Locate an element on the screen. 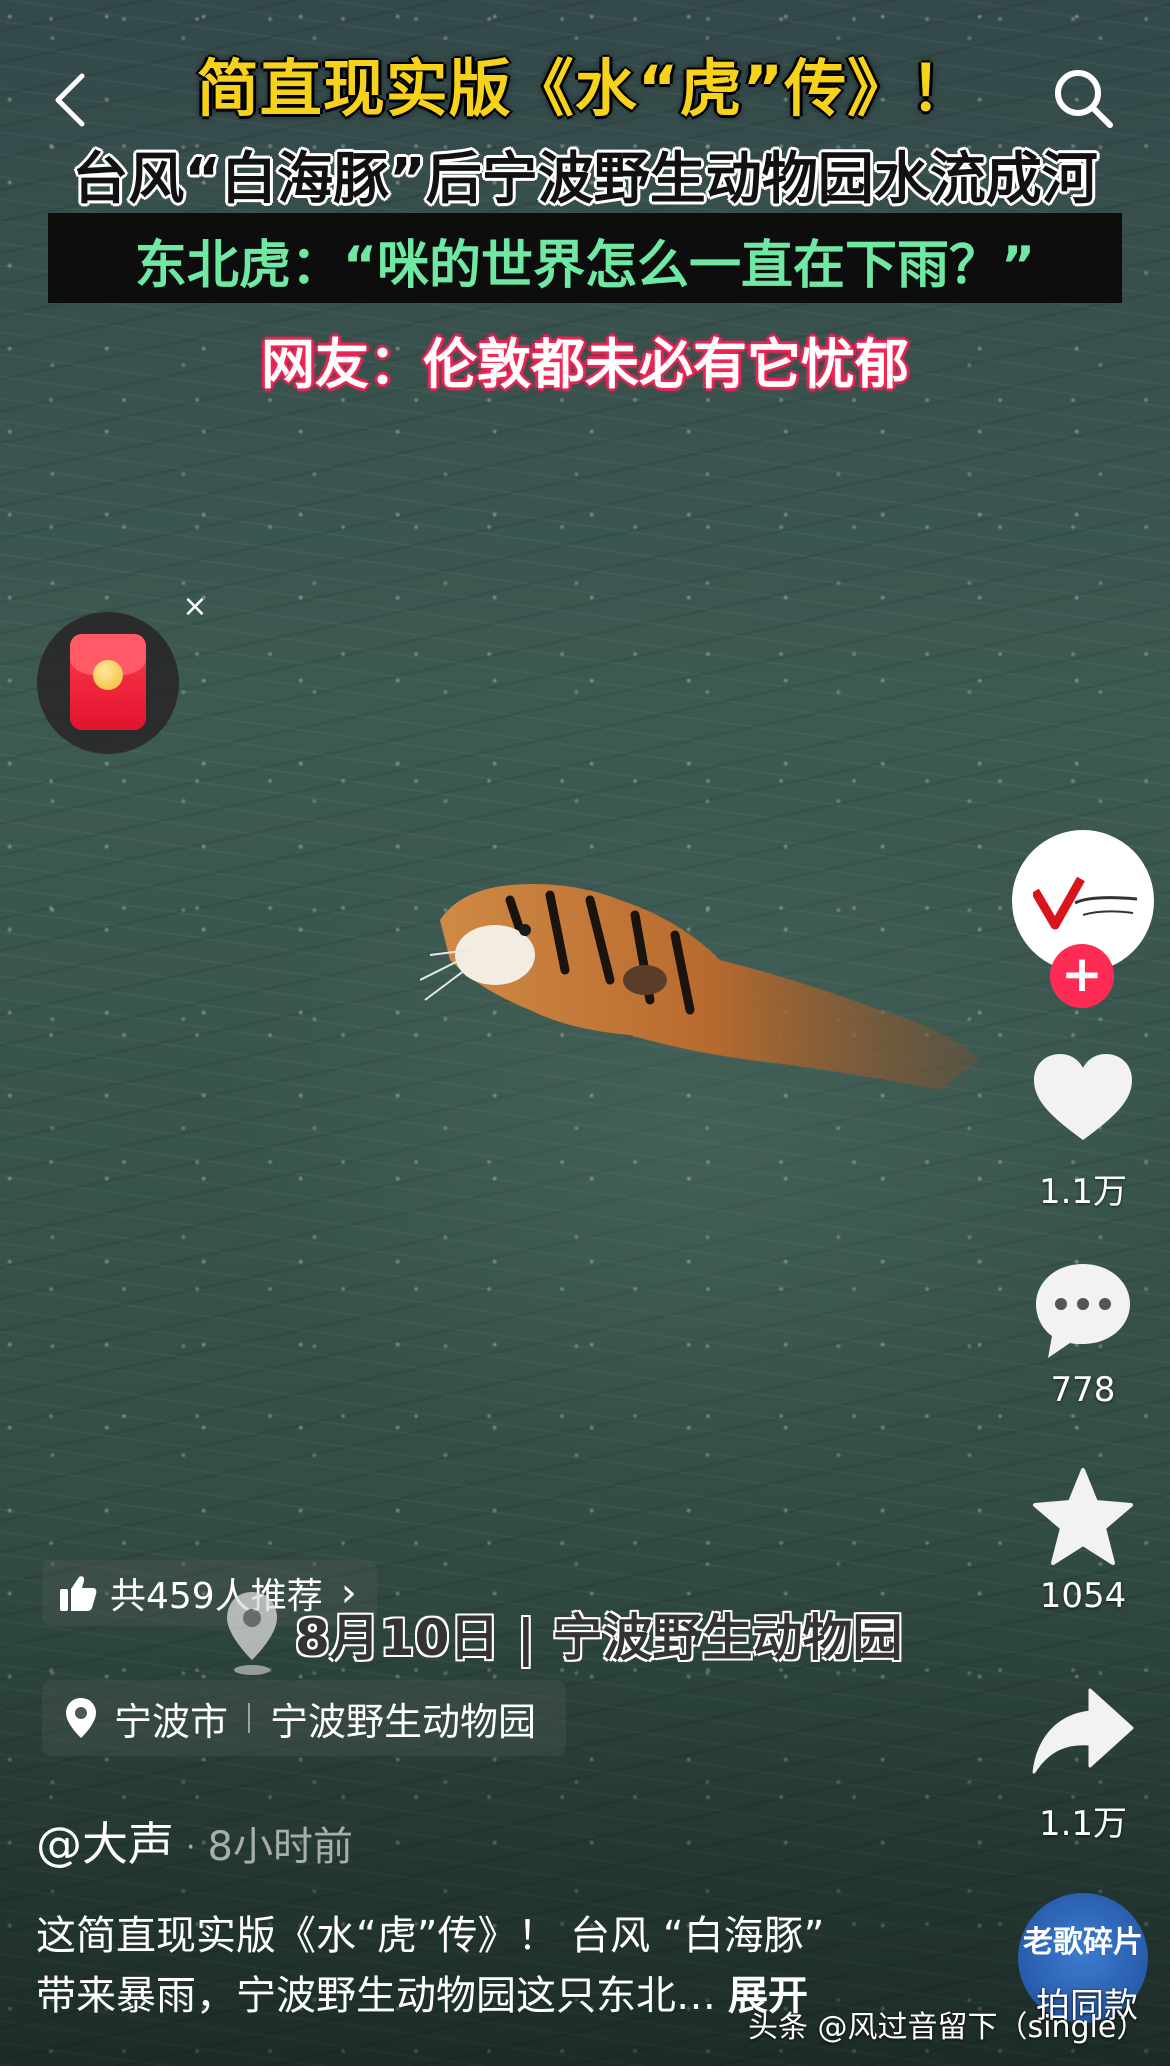 The width and height of the screenshot is (1170, 2066). video-caption-title: 简直现实版《水“虎”传》！ is located at coordinates (585, 88).